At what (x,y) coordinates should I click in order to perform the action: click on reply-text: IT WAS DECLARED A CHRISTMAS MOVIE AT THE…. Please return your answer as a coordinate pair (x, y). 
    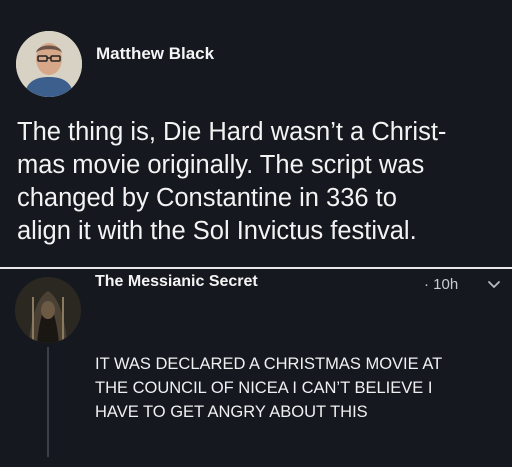
    Looking at the image, I should click on (300, 388).